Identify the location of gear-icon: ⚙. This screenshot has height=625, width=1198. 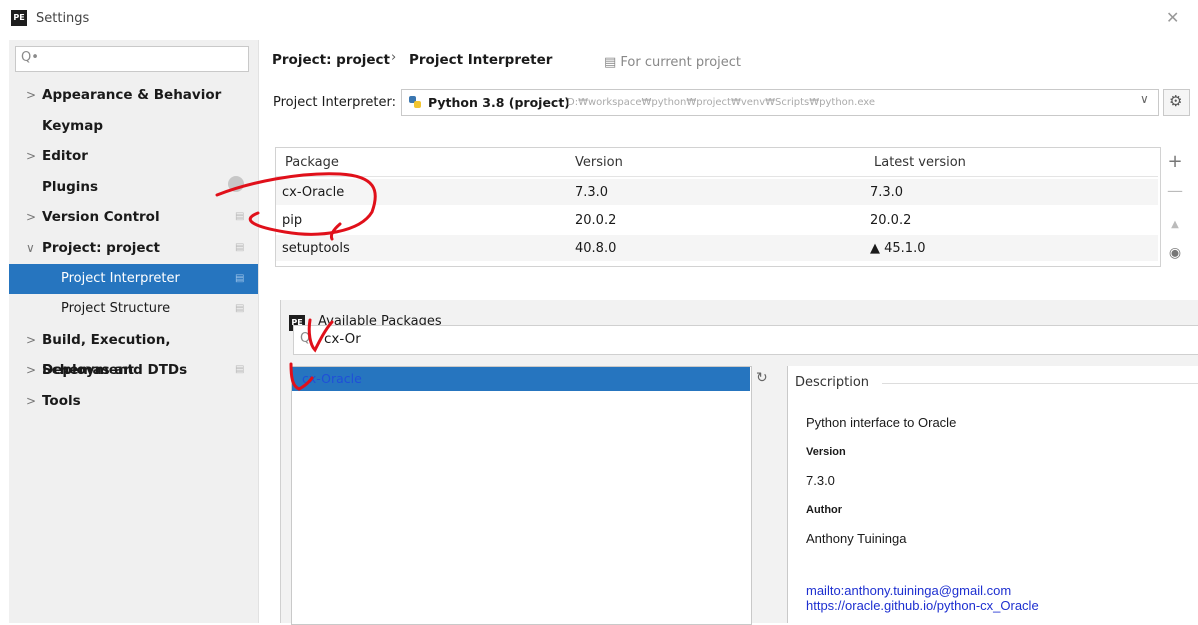
(1176, 101).